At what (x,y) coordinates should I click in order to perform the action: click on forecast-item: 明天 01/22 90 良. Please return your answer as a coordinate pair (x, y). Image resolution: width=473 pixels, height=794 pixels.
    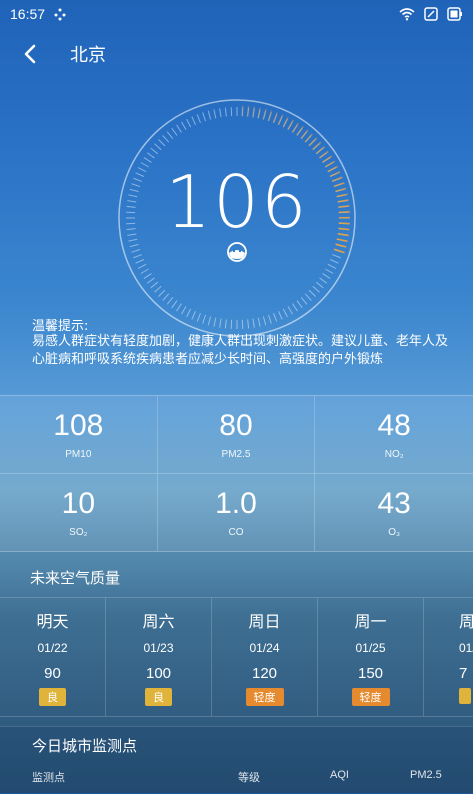
    Looking at the image, I should click on (53, 657).